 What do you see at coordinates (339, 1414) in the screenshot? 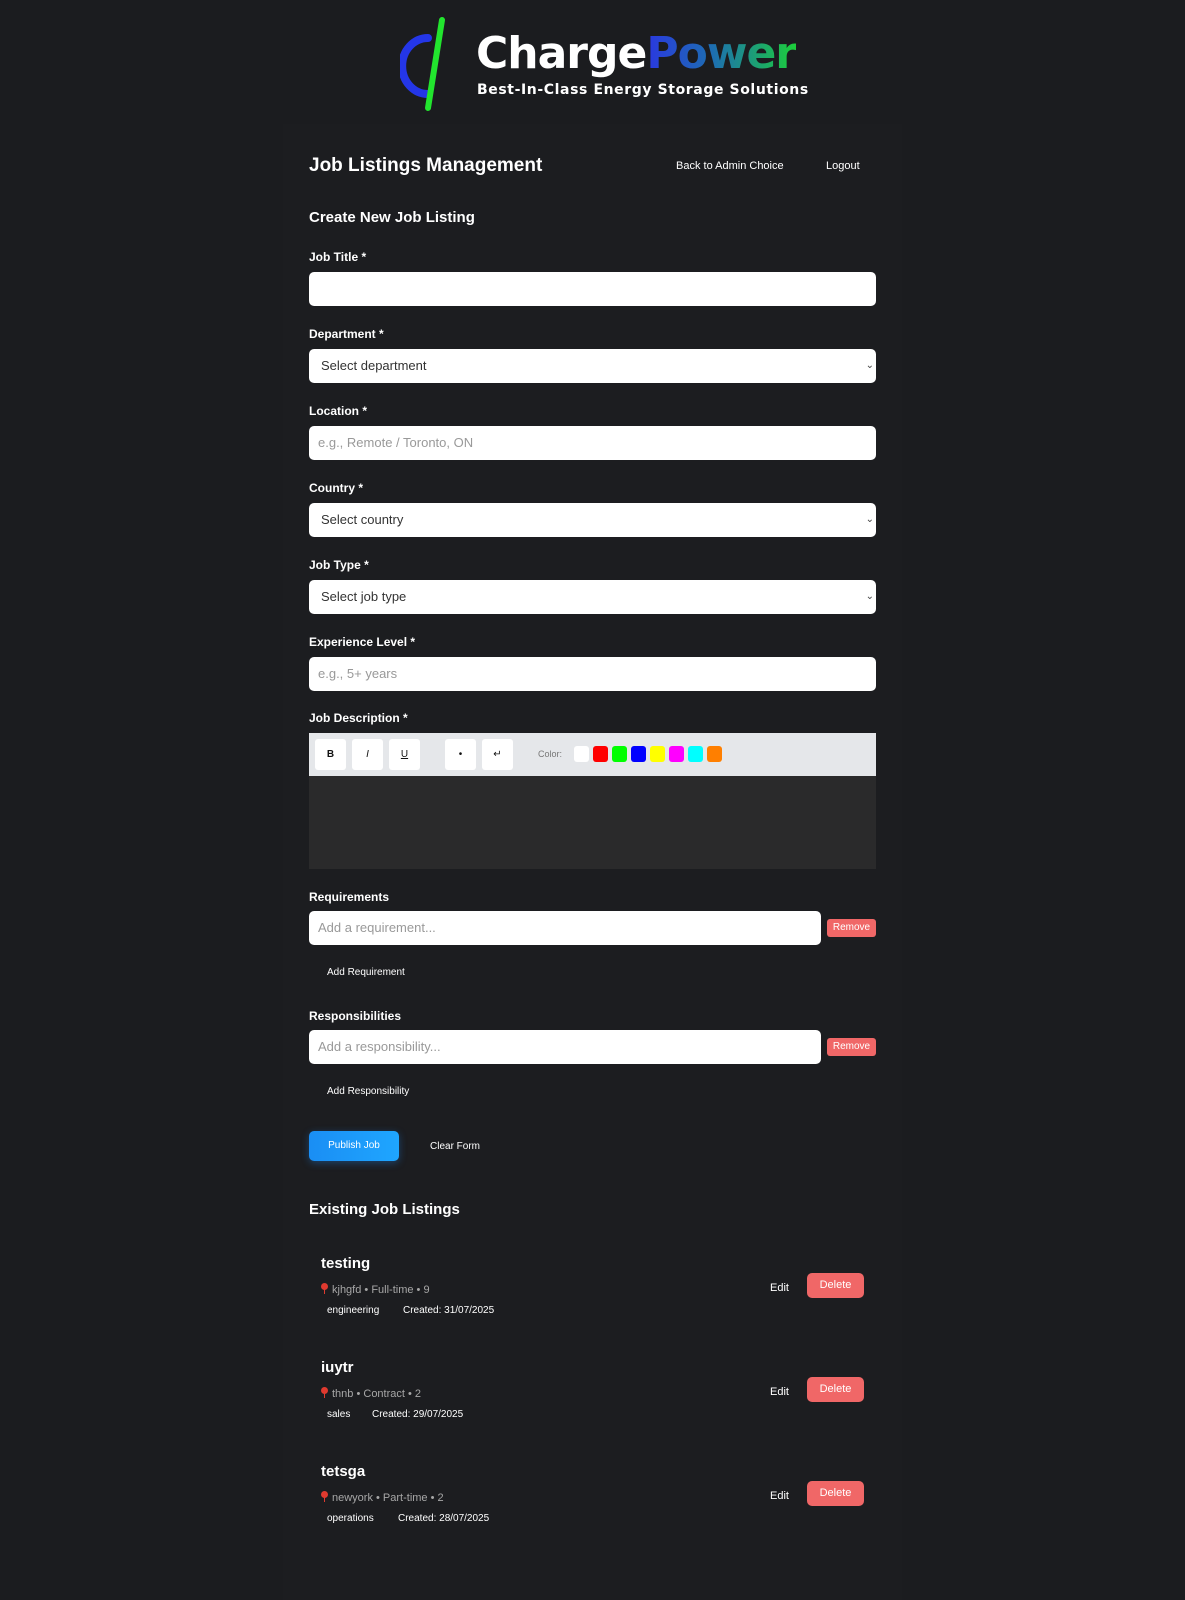
I see `job-department: sales` at bounding box center [339, 1414].